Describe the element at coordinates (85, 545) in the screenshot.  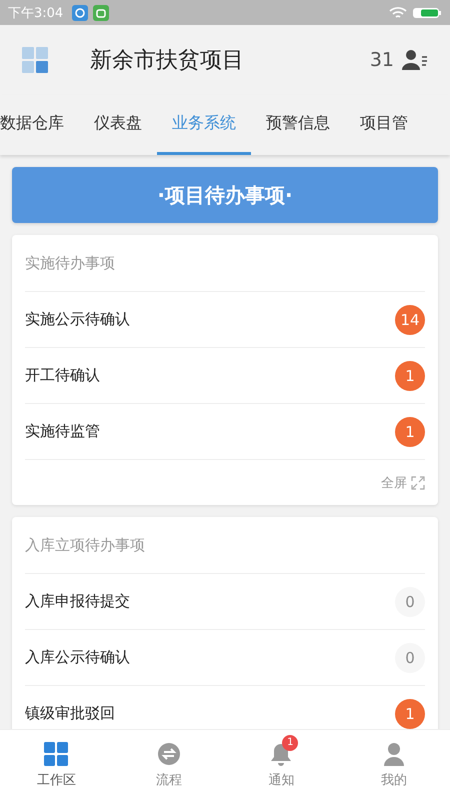
I see `card-title: 入库立项待办事项` at that location.